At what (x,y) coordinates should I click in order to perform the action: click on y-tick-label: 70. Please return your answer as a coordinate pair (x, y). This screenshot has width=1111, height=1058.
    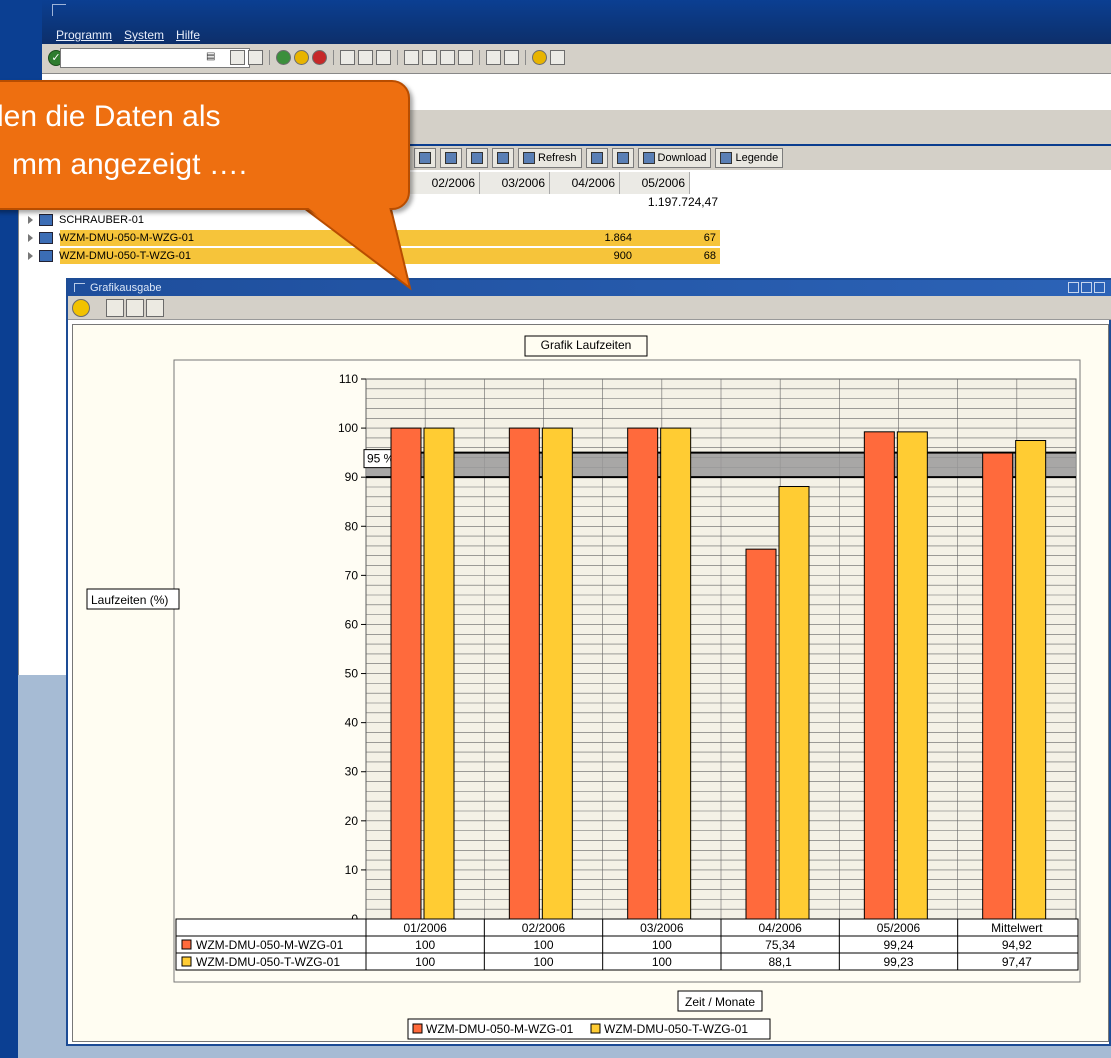
    Looking at the image, I should click on (352, 575).